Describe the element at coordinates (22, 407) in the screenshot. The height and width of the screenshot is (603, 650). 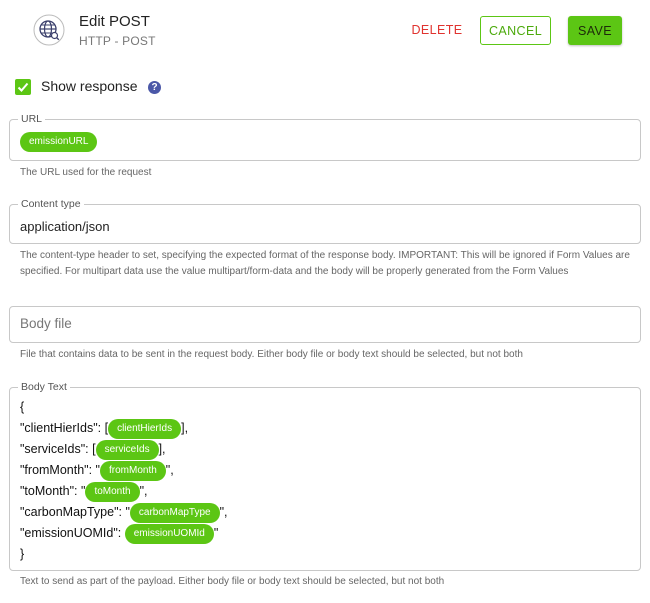
I see `body-open-brace: {` at that location.